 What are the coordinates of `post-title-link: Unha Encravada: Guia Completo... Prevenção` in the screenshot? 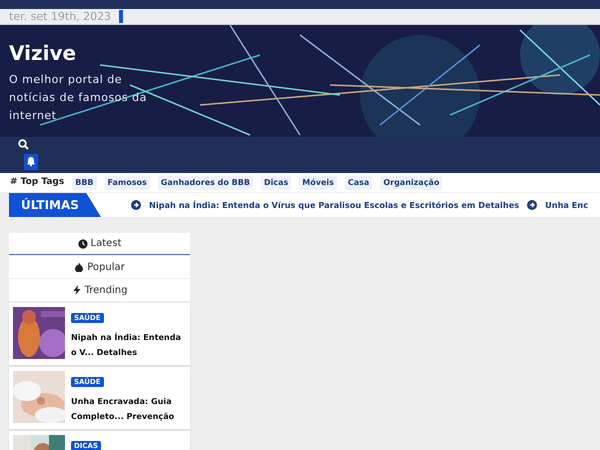 It's located at (128, 409).